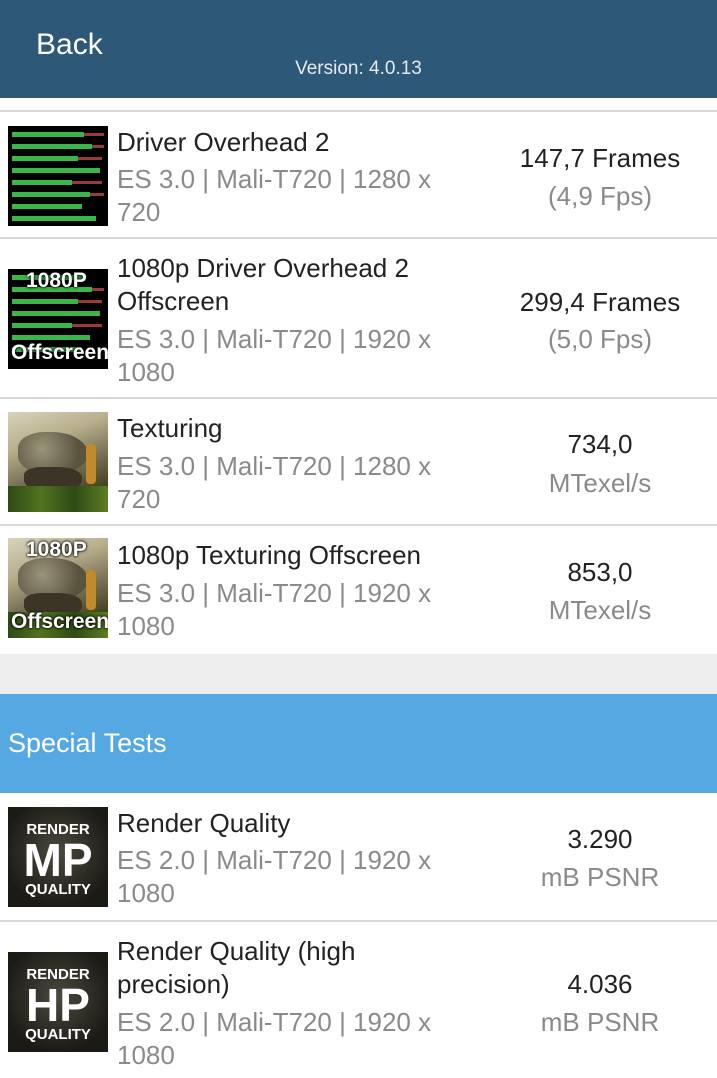  What do you see at coordinates (600, 196) in the screenshot?
I see `test-unit: (4,9 Fps)` at bounding box center [600, 196].